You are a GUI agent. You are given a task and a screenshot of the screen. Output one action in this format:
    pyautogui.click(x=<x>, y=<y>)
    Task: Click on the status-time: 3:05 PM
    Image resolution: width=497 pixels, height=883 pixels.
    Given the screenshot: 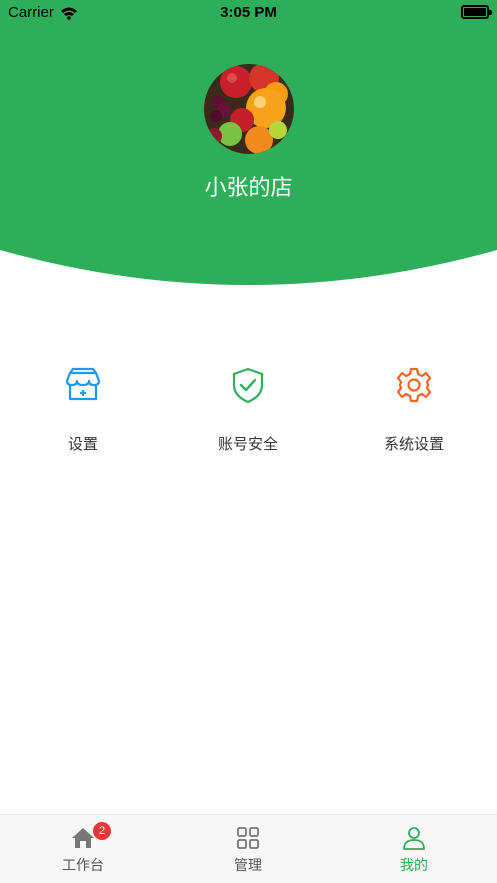 What is the action you would take?
    pyautogui.click(x=248, y=12)
    